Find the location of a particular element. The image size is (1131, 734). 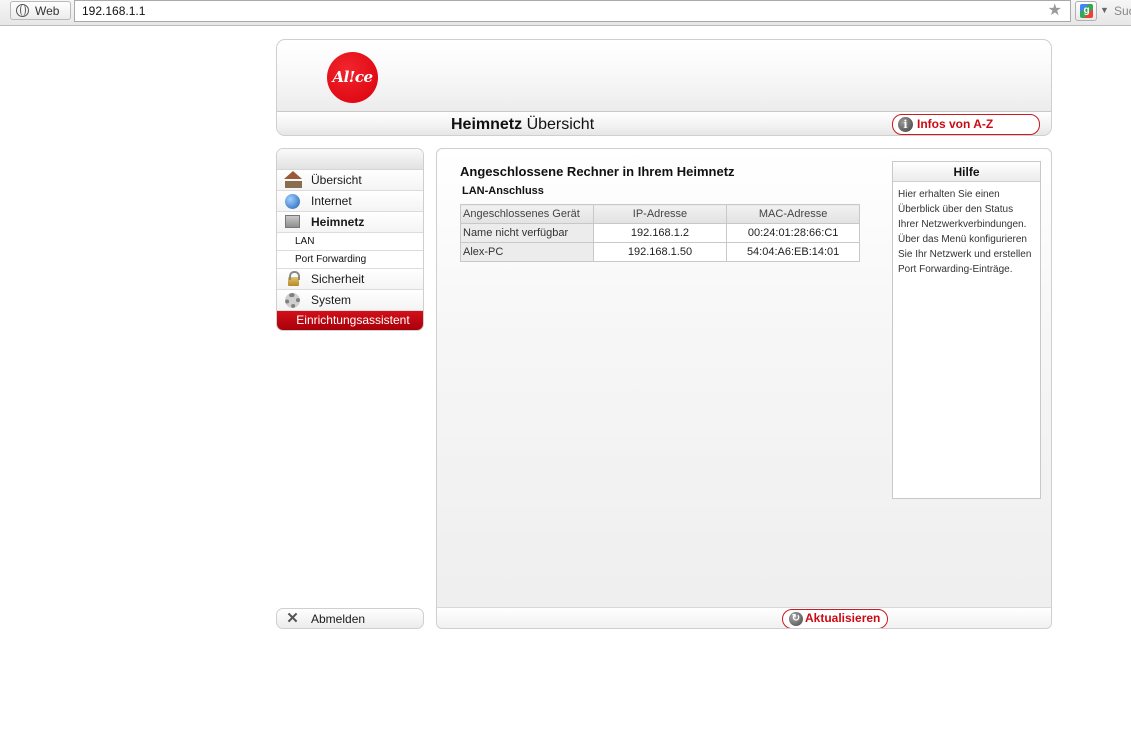

close-icon: ✕ is located at coordinates (292, 618).